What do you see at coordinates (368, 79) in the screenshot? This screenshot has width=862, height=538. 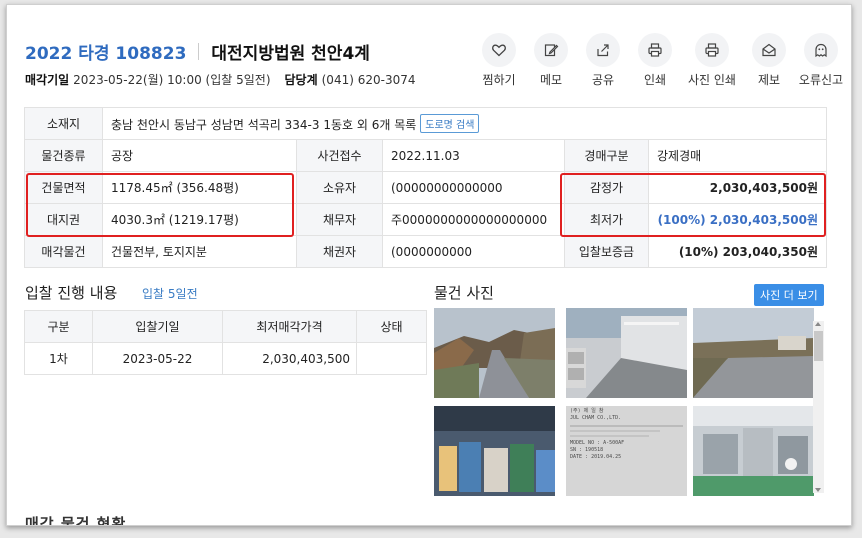 I see `dept-phone: (041) 620-3074` at bounding box center [368, 79].